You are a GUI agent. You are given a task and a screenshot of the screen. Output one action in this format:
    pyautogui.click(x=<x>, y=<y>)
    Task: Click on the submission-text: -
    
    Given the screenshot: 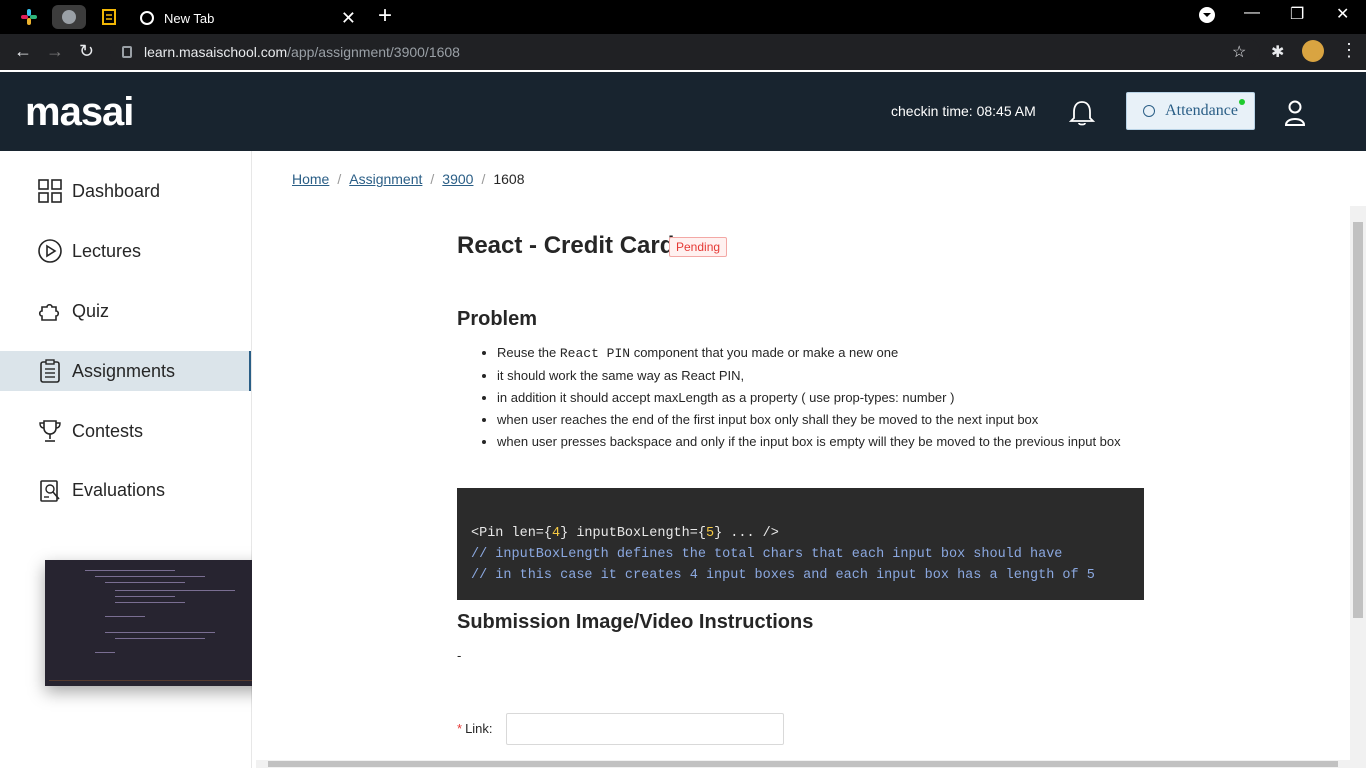 What is the action you would take?
    pyautogui.click(x=459, y=655)
    